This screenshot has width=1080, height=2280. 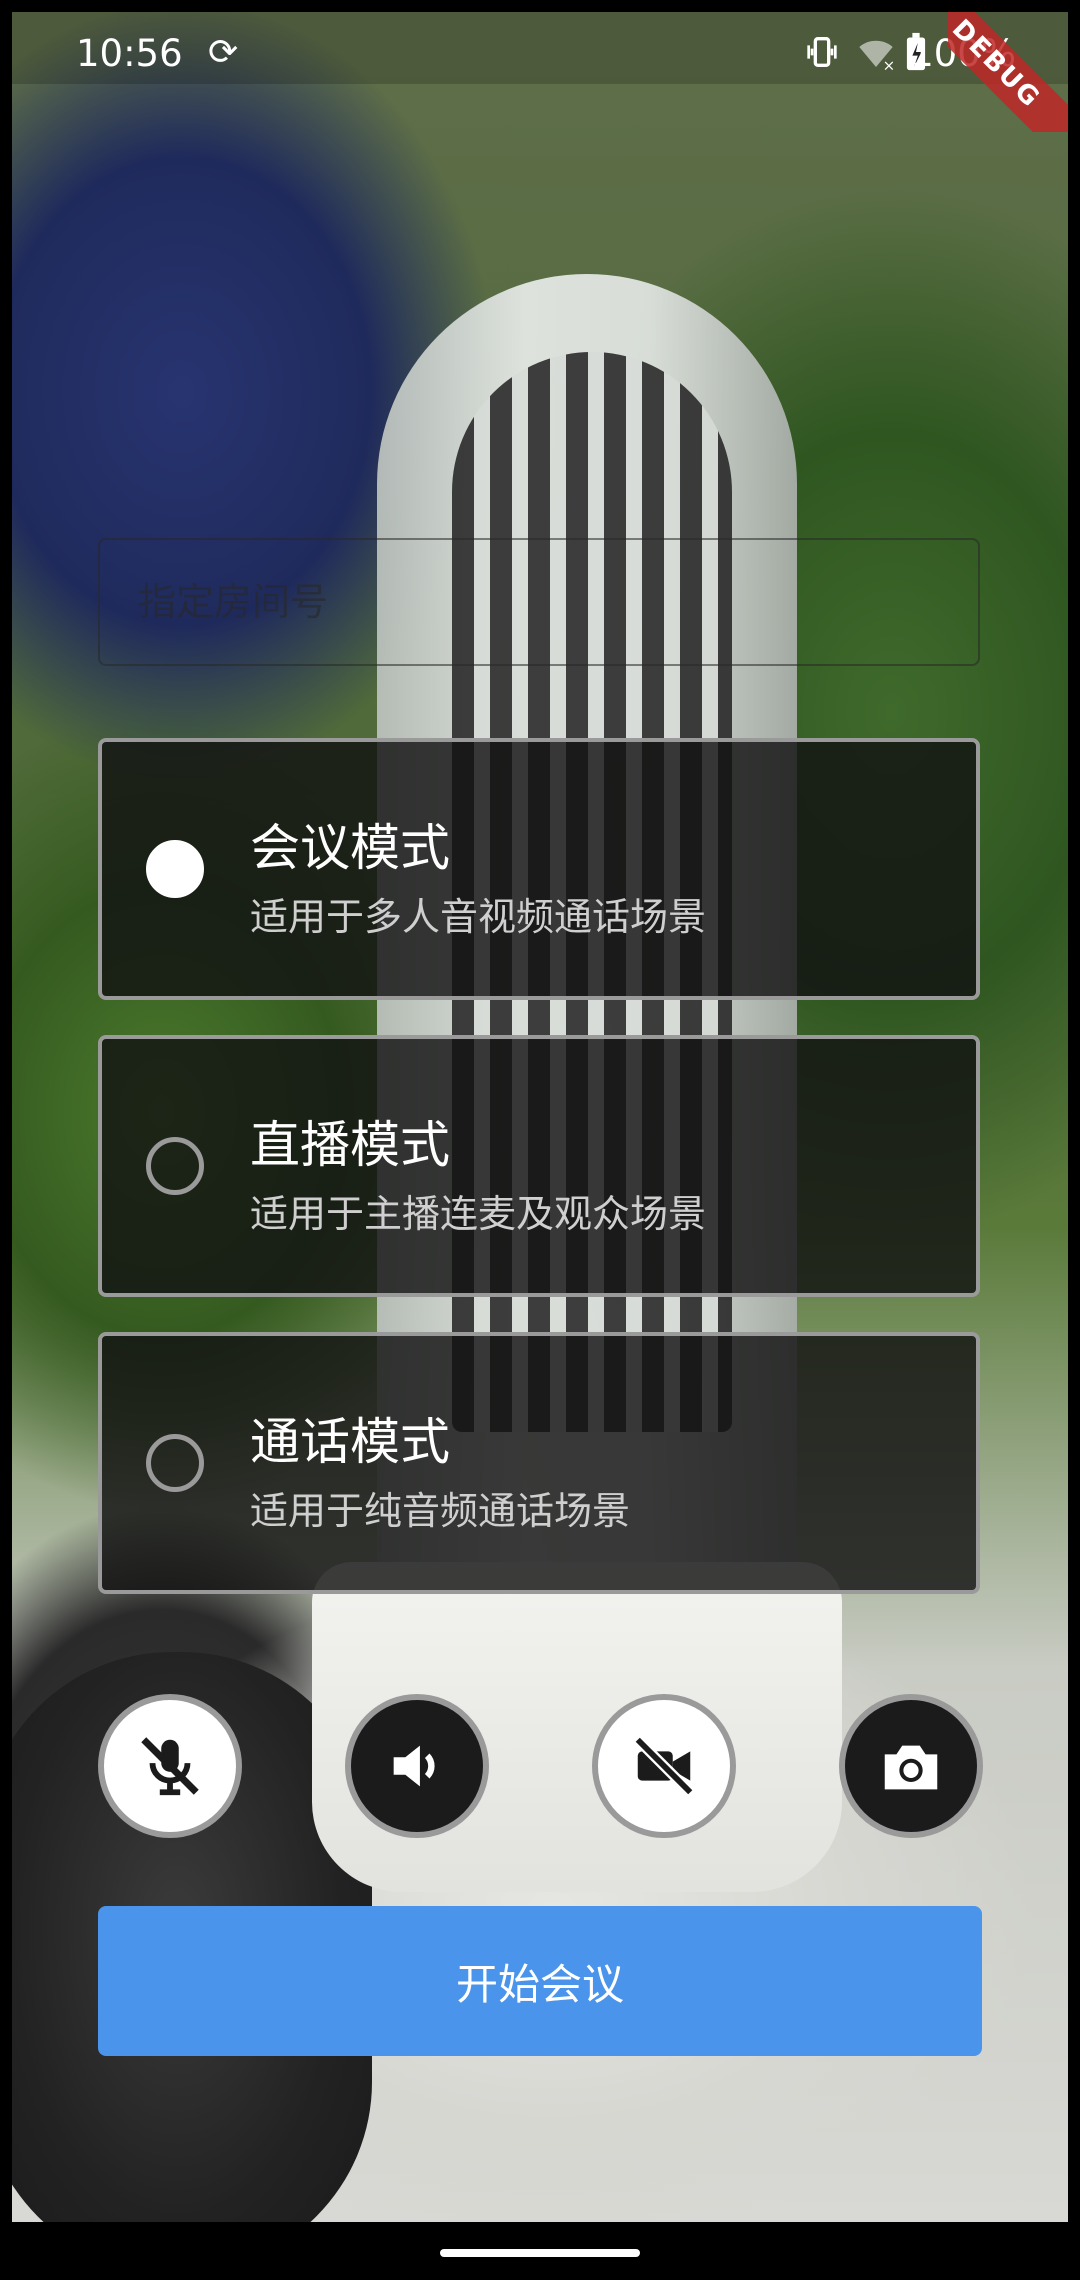 I want to click on mode-description: 适用于纯音频通话场景, so click(x=440, y=1511).